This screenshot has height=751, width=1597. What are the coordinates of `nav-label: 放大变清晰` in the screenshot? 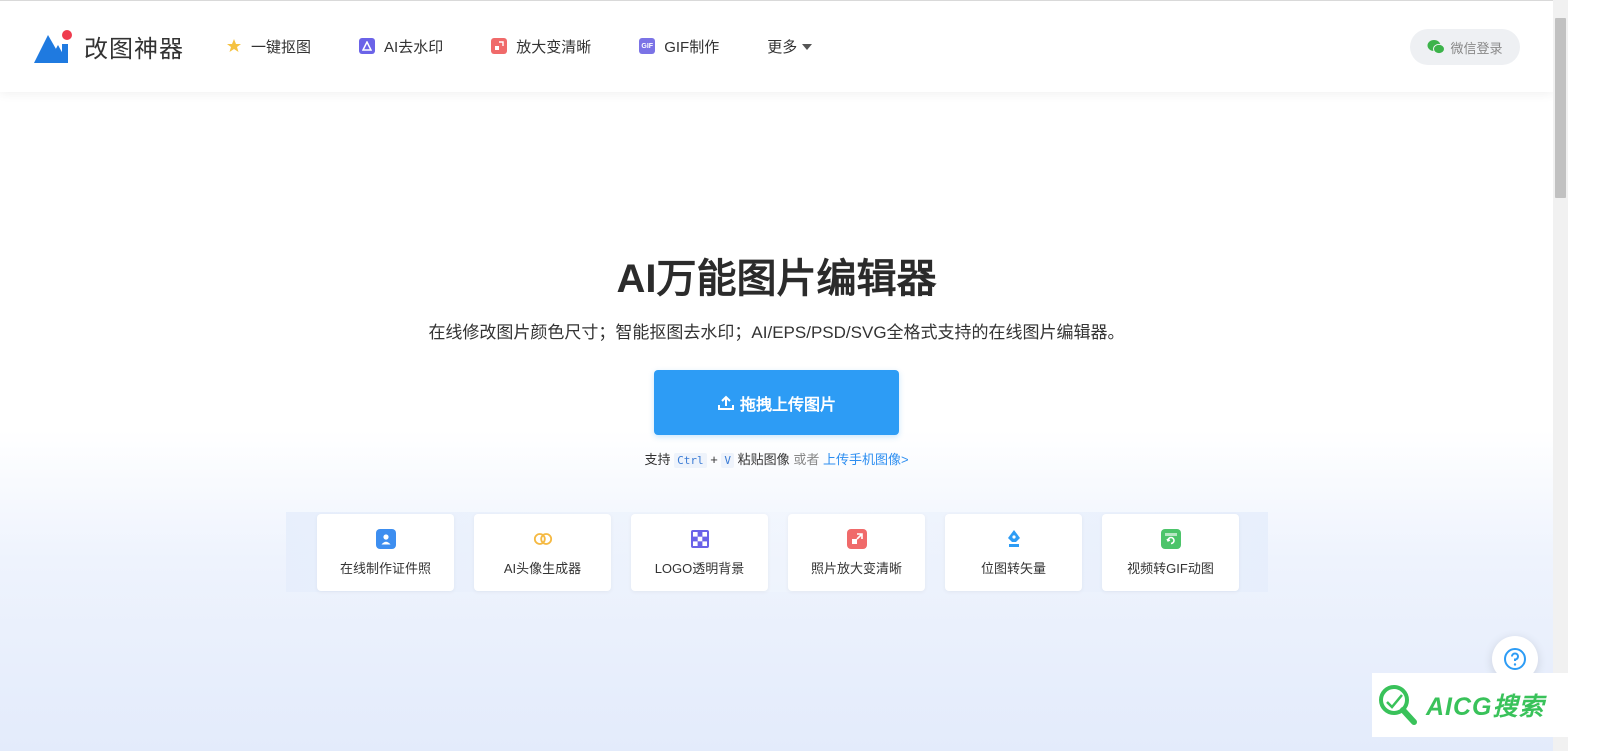 It's located at (554, 47).